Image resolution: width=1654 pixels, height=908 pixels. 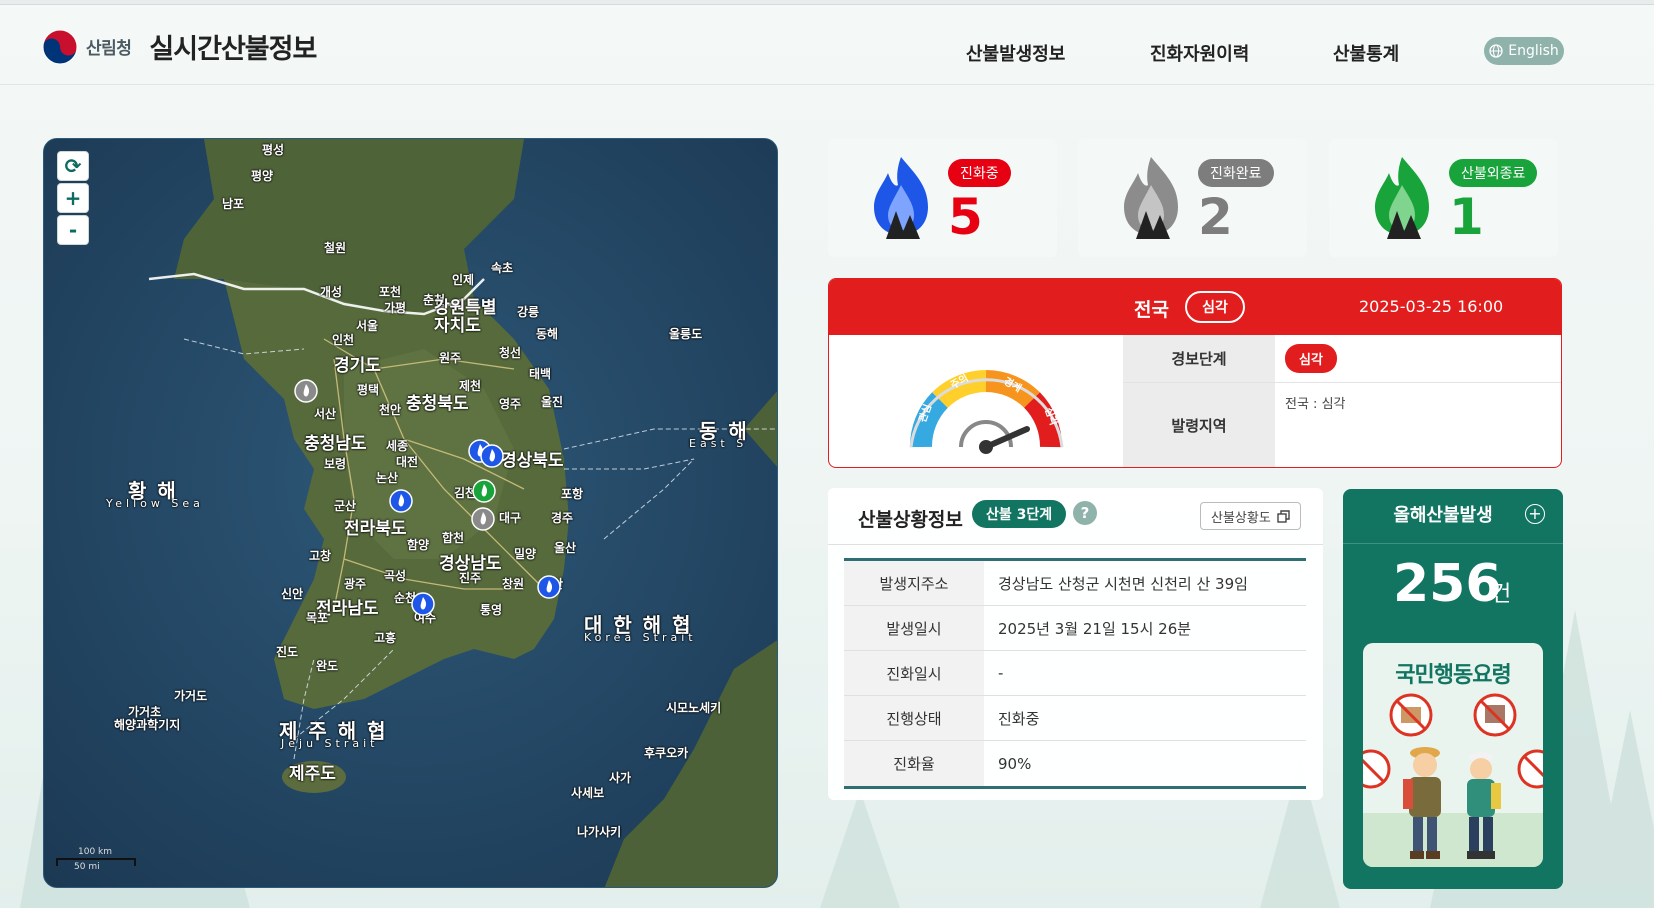 I want to click on map-label: 군산, so click(x=345, y=506).